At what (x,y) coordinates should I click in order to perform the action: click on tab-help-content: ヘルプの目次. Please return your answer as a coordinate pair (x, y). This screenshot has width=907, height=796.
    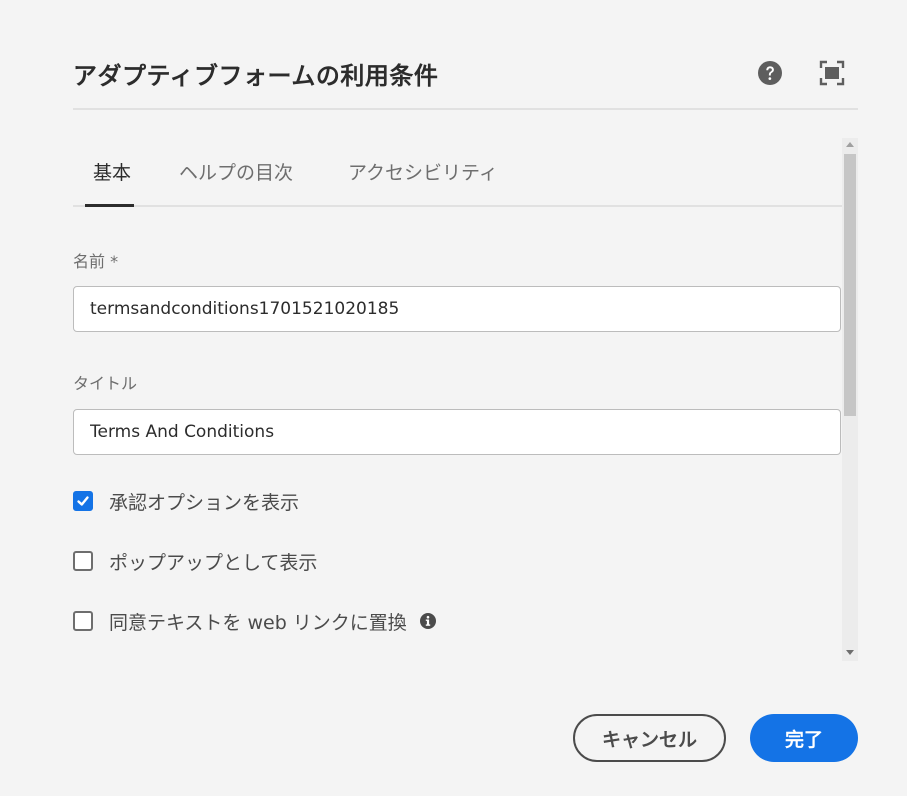
    Looking at the image, I should click on (236, 171).